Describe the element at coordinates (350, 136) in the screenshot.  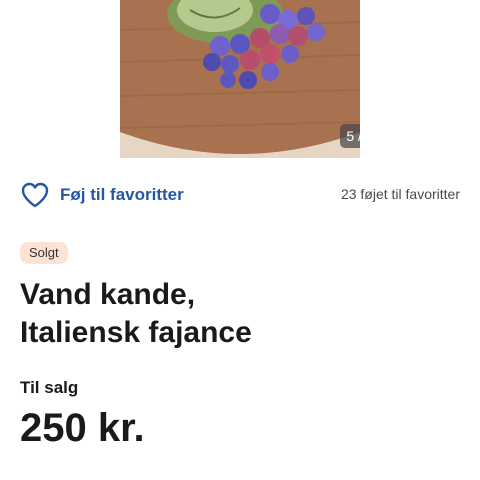
I see `gallery-counter: 5 / 8` at that location.